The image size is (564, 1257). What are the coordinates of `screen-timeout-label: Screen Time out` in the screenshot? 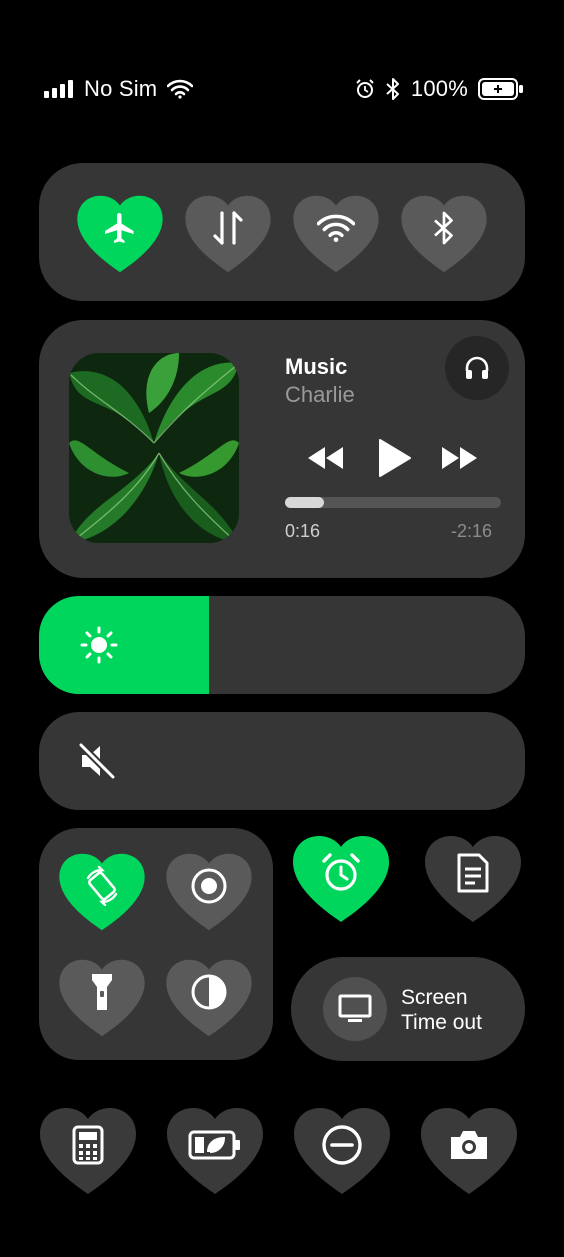 It's located at (441, 1010).